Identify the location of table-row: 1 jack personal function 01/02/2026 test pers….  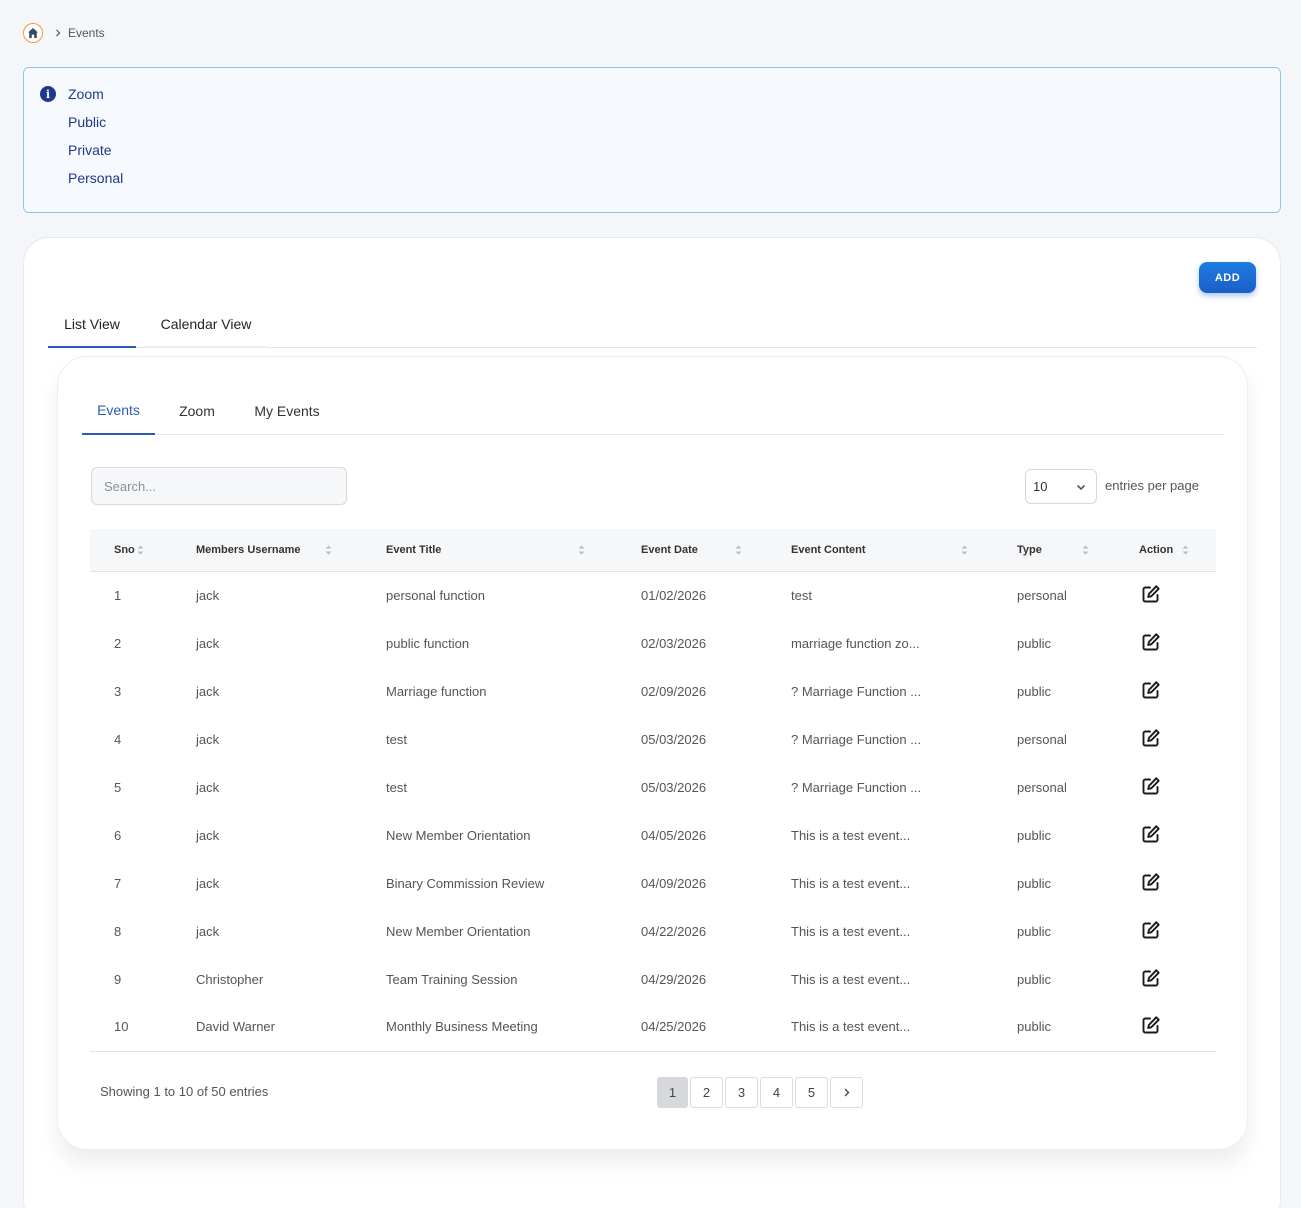
(653, 595).